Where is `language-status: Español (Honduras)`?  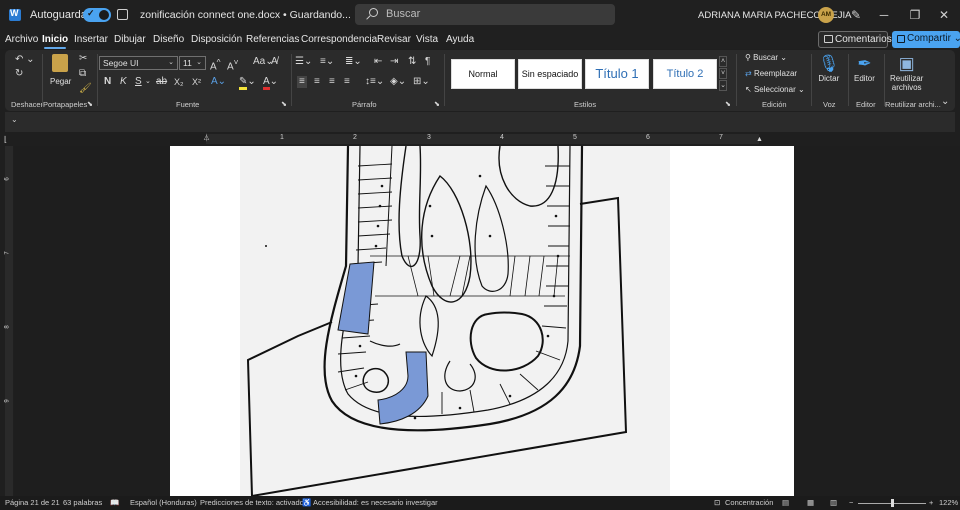
language-status: Español (Honduras) is located at coordinates (163, 502).